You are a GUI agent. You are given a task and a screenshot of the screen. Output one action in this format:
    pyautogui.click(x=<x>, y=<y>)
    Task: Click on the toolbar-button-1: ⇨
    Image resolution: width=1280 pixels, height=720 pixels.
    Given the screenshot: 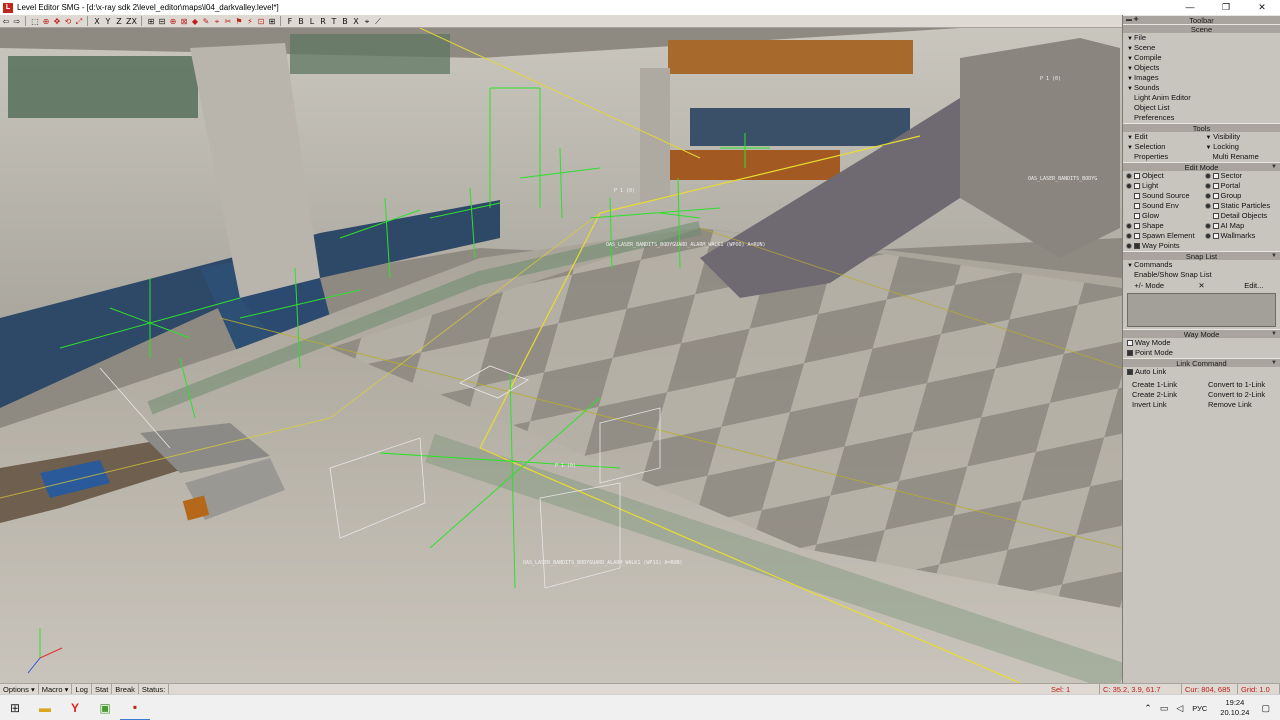 What is the action you would take?
    pyautogui.click(x=17, y=21)
    